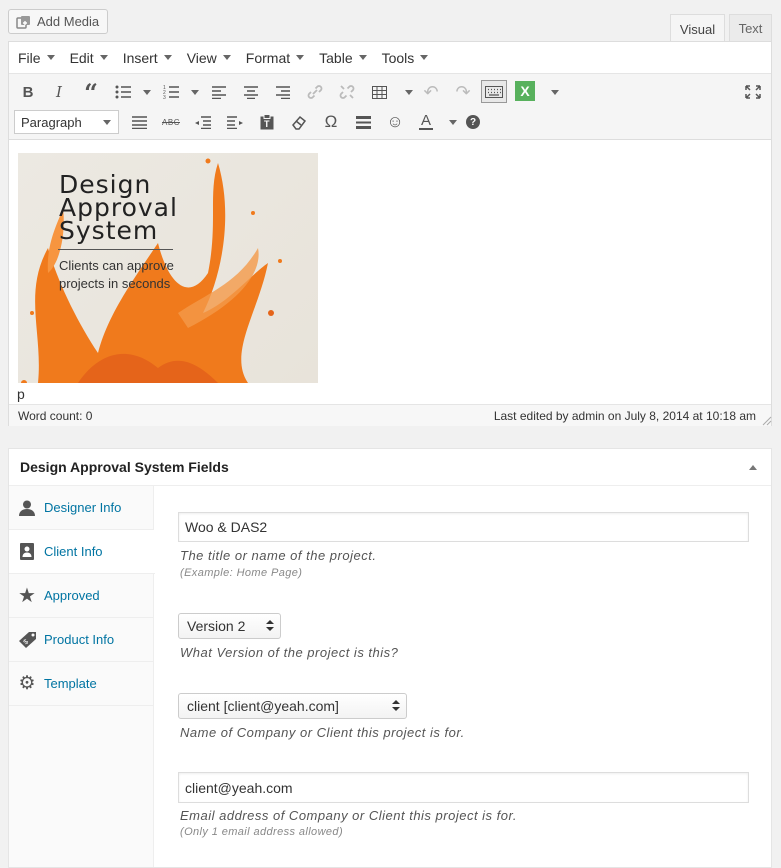 The width and height of the screenshot is (781, 868). Describe the element at coordinates (109, 230) in the screenshot. I see `image-title-line-3: System` at that location.